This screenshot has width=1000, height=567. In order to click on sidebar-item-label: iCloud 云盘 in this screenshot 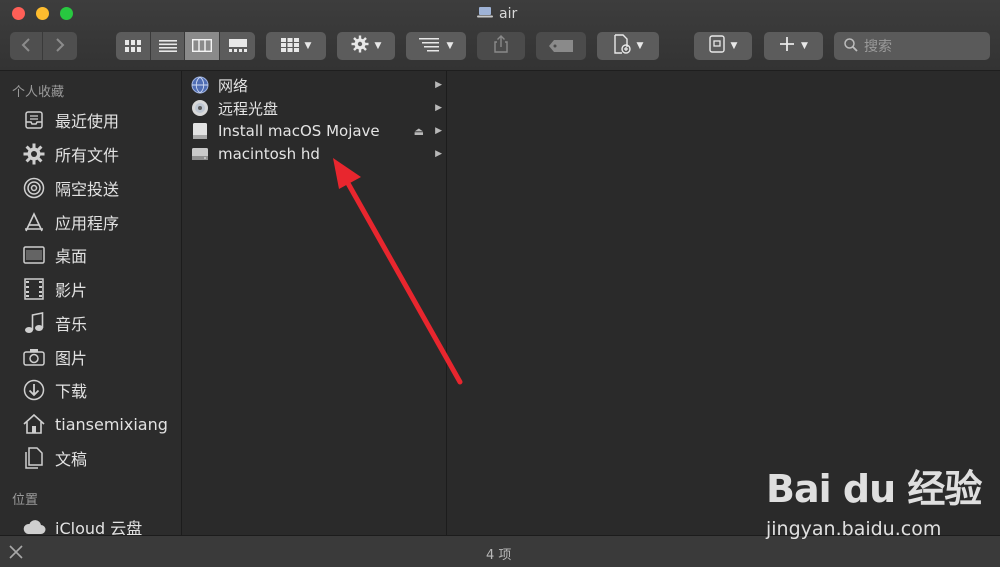, I will do `click(99, 527)`.